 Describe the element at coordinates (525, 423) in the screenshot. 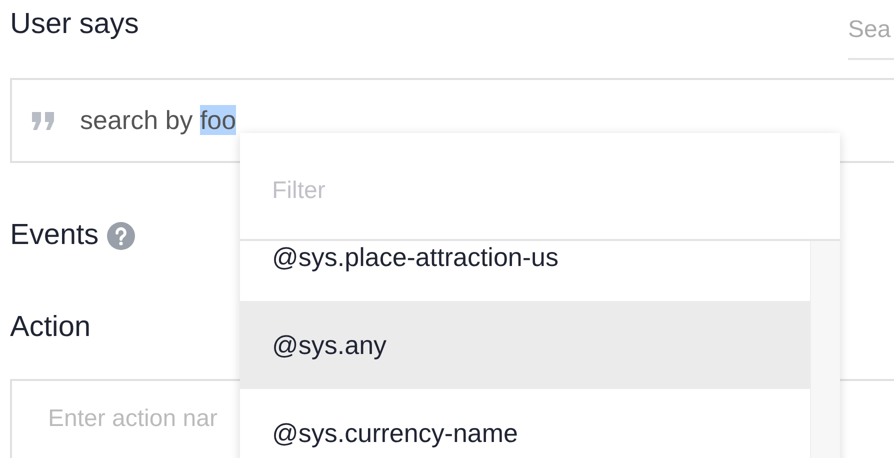

I see `dropdown-option: @sys.currency-name` at that location.